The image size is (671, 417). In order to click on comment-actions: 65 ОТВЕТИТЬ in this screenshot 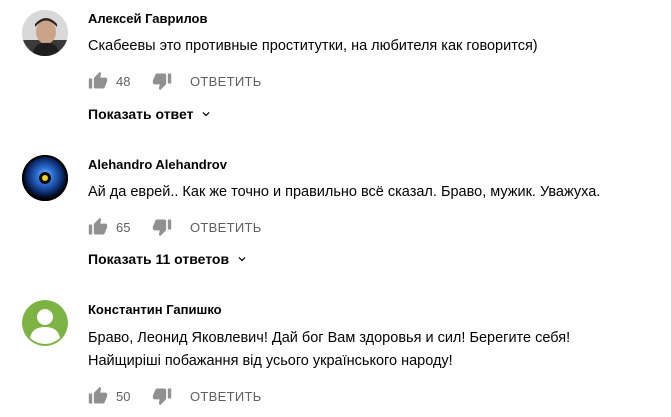, I will do `click(175, 227)`.